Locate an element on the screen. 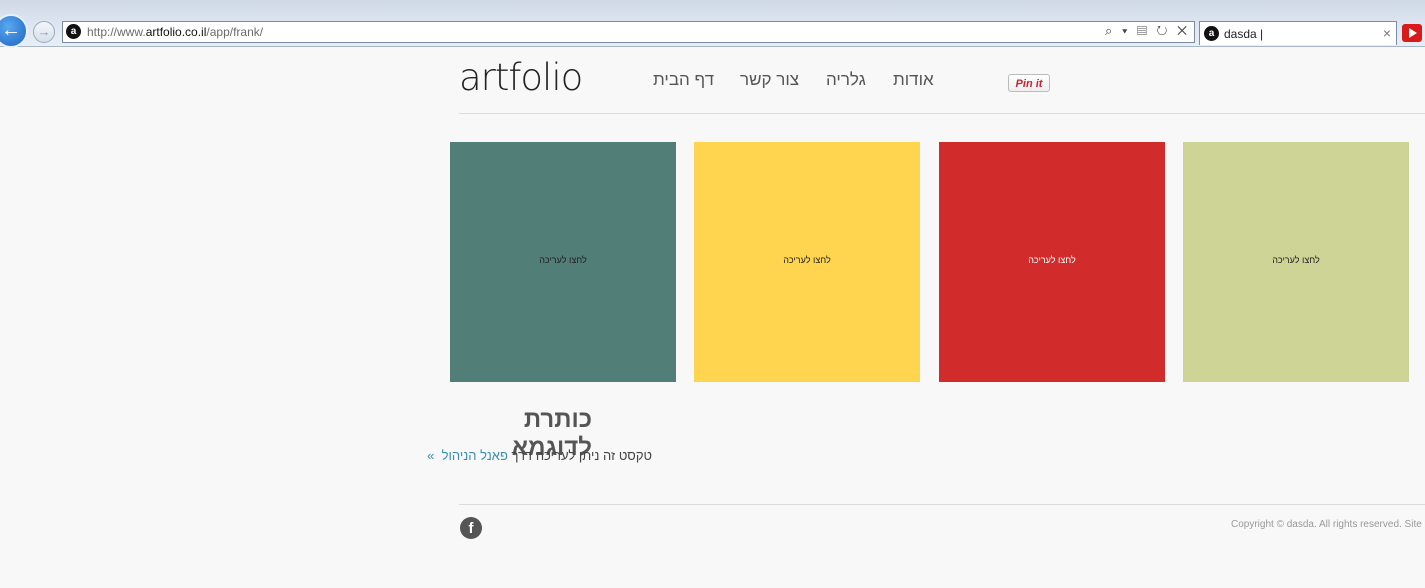  nav-item-contact: צור קשר is located at coordinates (769, 80).